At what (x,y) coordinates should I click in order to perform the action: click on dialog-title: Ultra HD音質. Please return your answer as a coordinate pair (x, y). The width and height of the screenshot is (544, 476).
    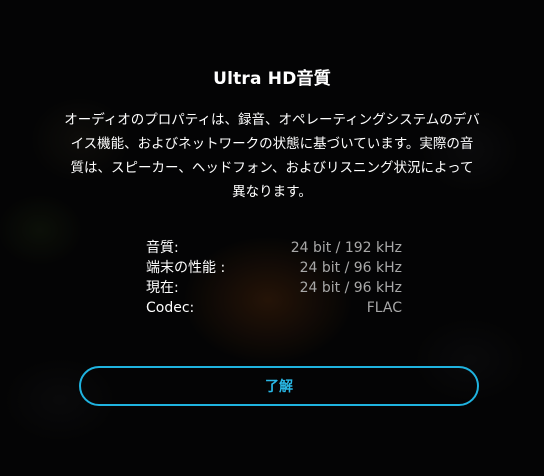
    Looking at the image, I should click on (272, 79).